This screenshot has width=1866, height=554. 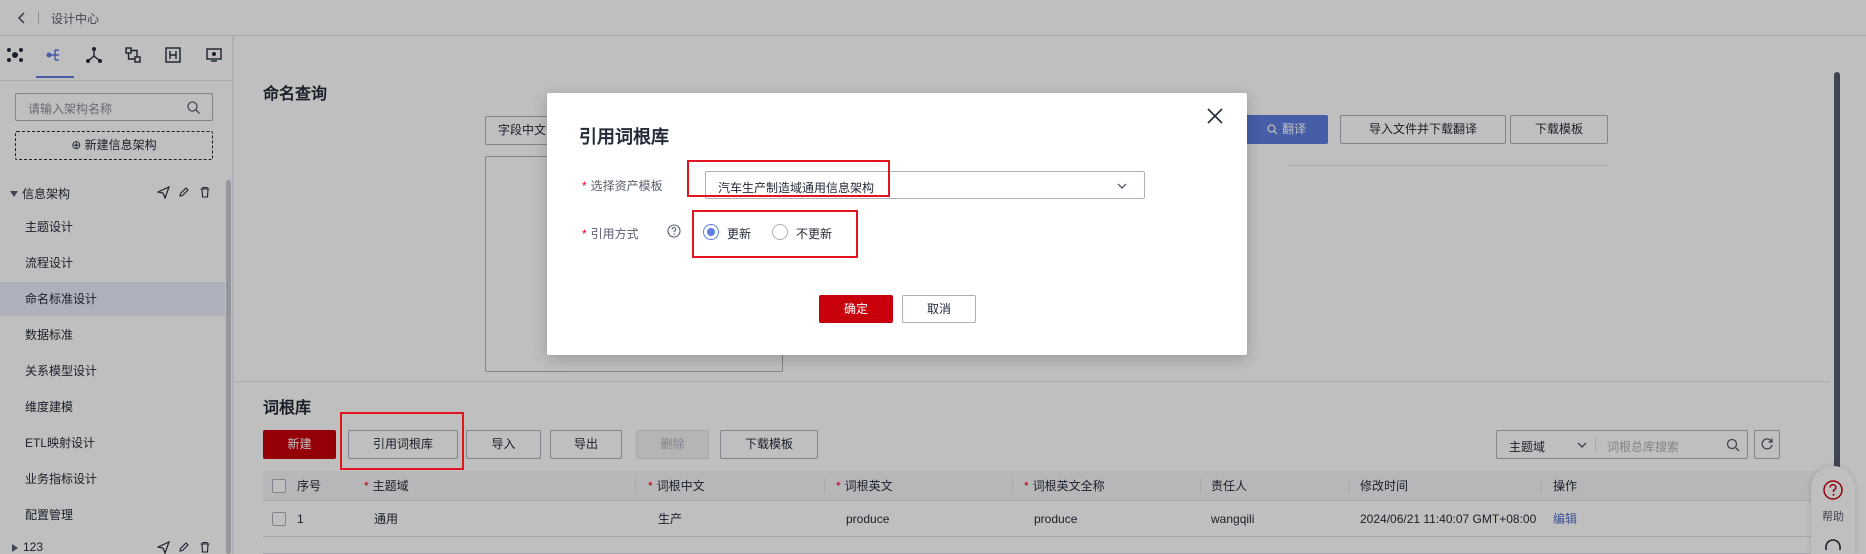 What do you see at coordinates (780, 232) in the screenshot?
I see `radio-unselected-icon` at bounding box center [780, 232].